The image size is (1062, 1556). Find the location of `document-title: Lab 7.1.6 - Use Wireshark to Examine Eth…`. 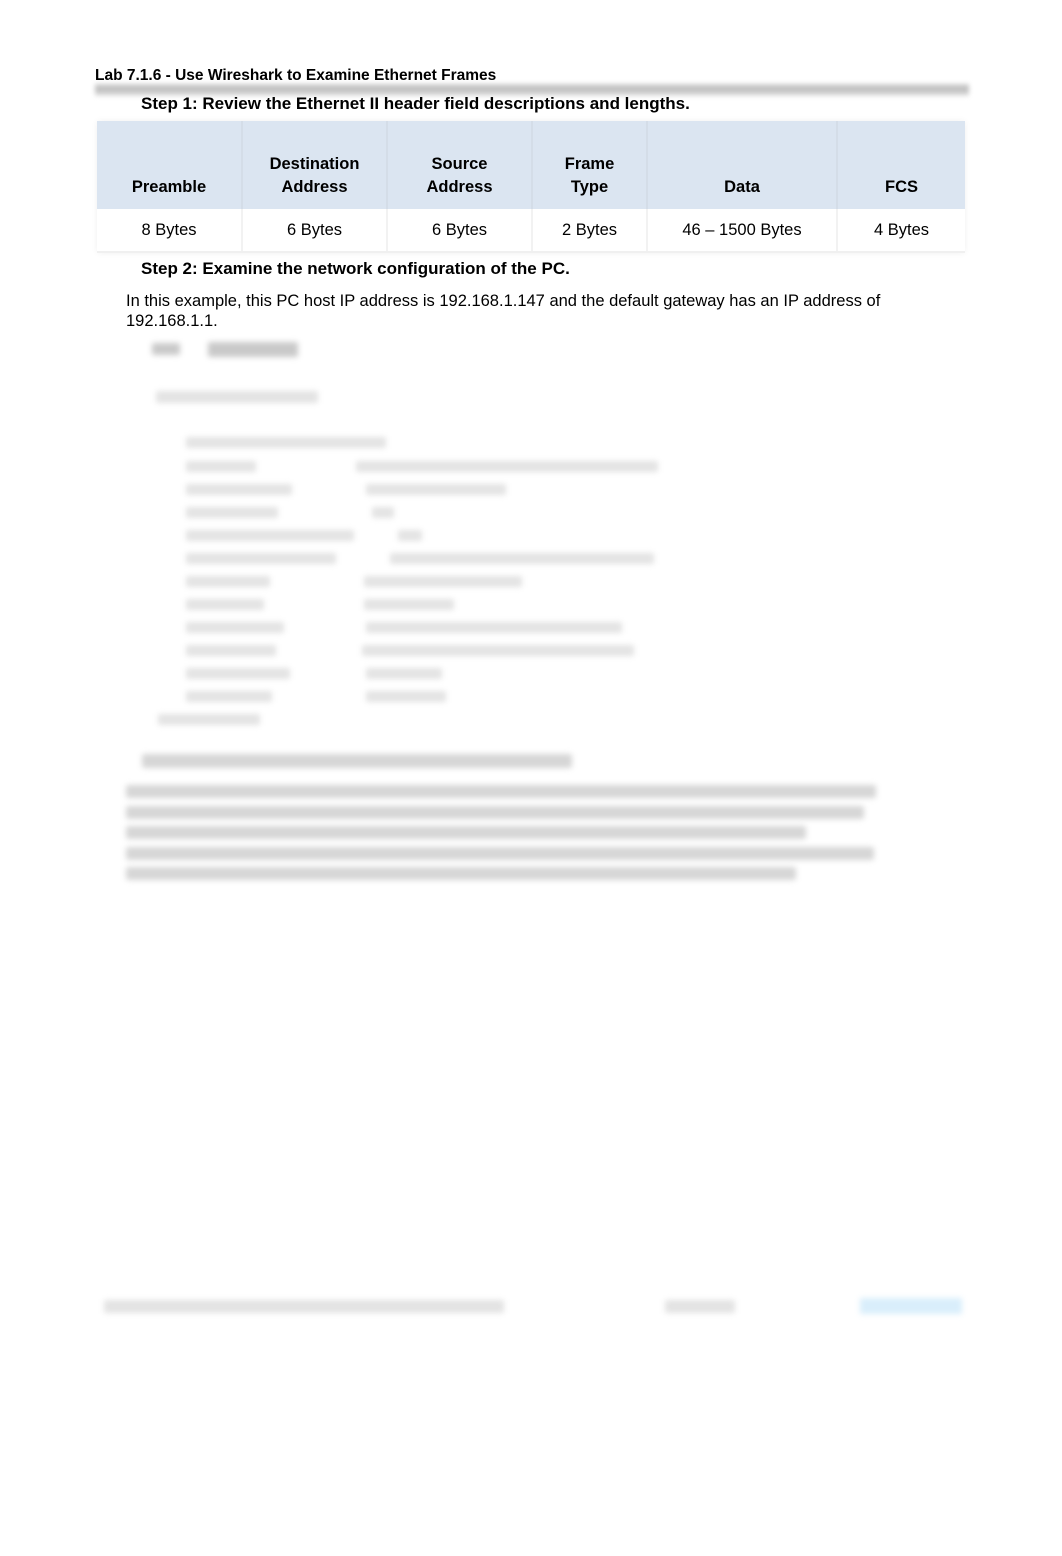

document-title: Lab 7.1.6 - Use Wireshark to Examine Eth… is located at coordinates (296, 75).